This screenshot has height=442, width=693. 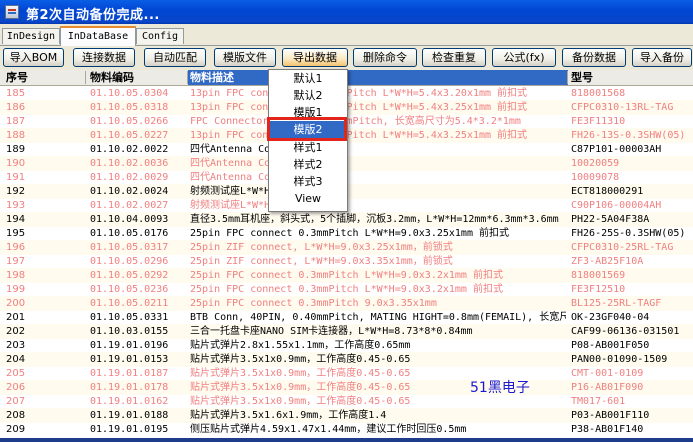 What do you see at coordinates (138, 219) in the screenshot?
I see `cell-code: 01.10.04.0093` at bounding box center [138, 219].